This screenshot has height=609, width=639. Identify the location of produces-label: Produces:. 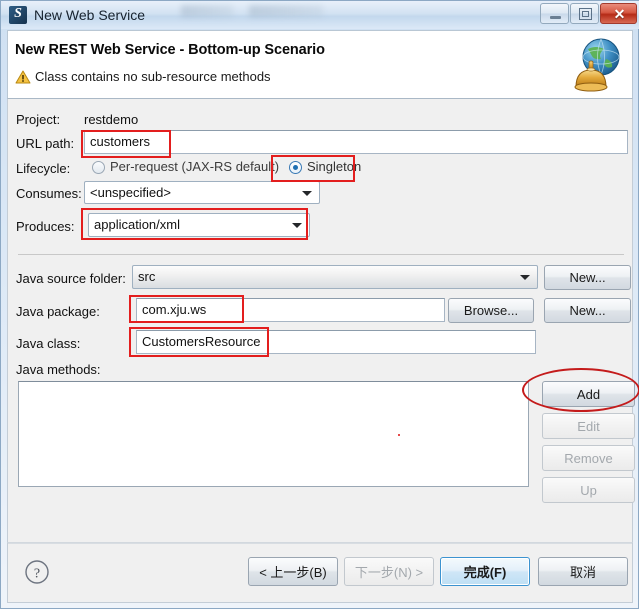
(45, 226).